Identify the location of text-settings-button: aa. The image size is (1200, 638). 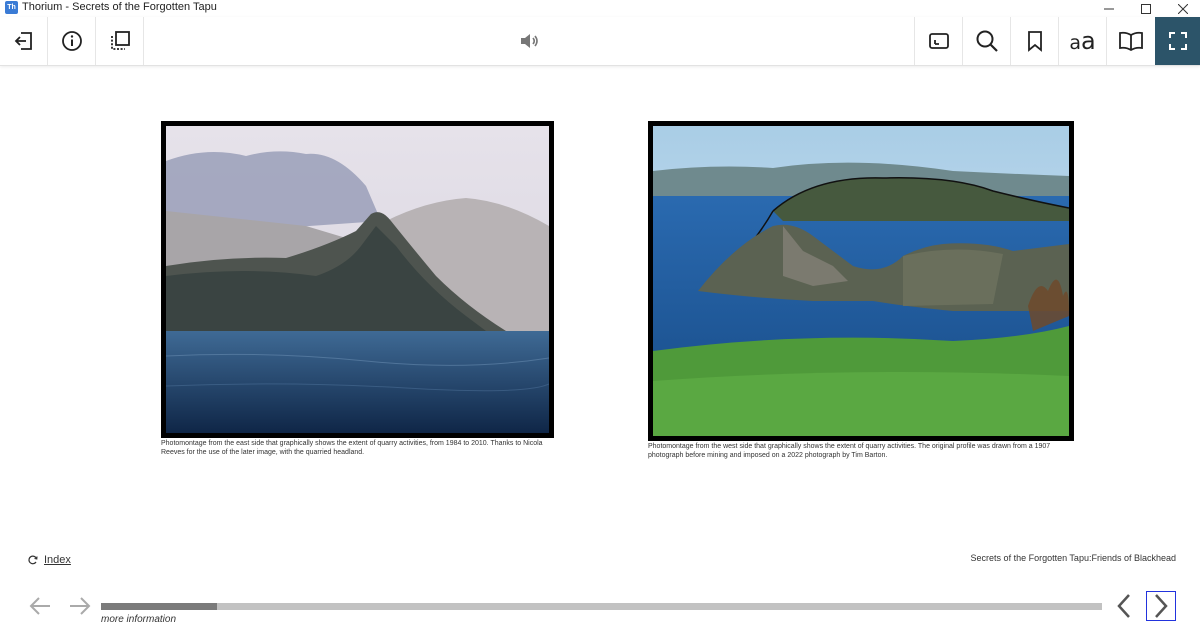
(1082, 41).